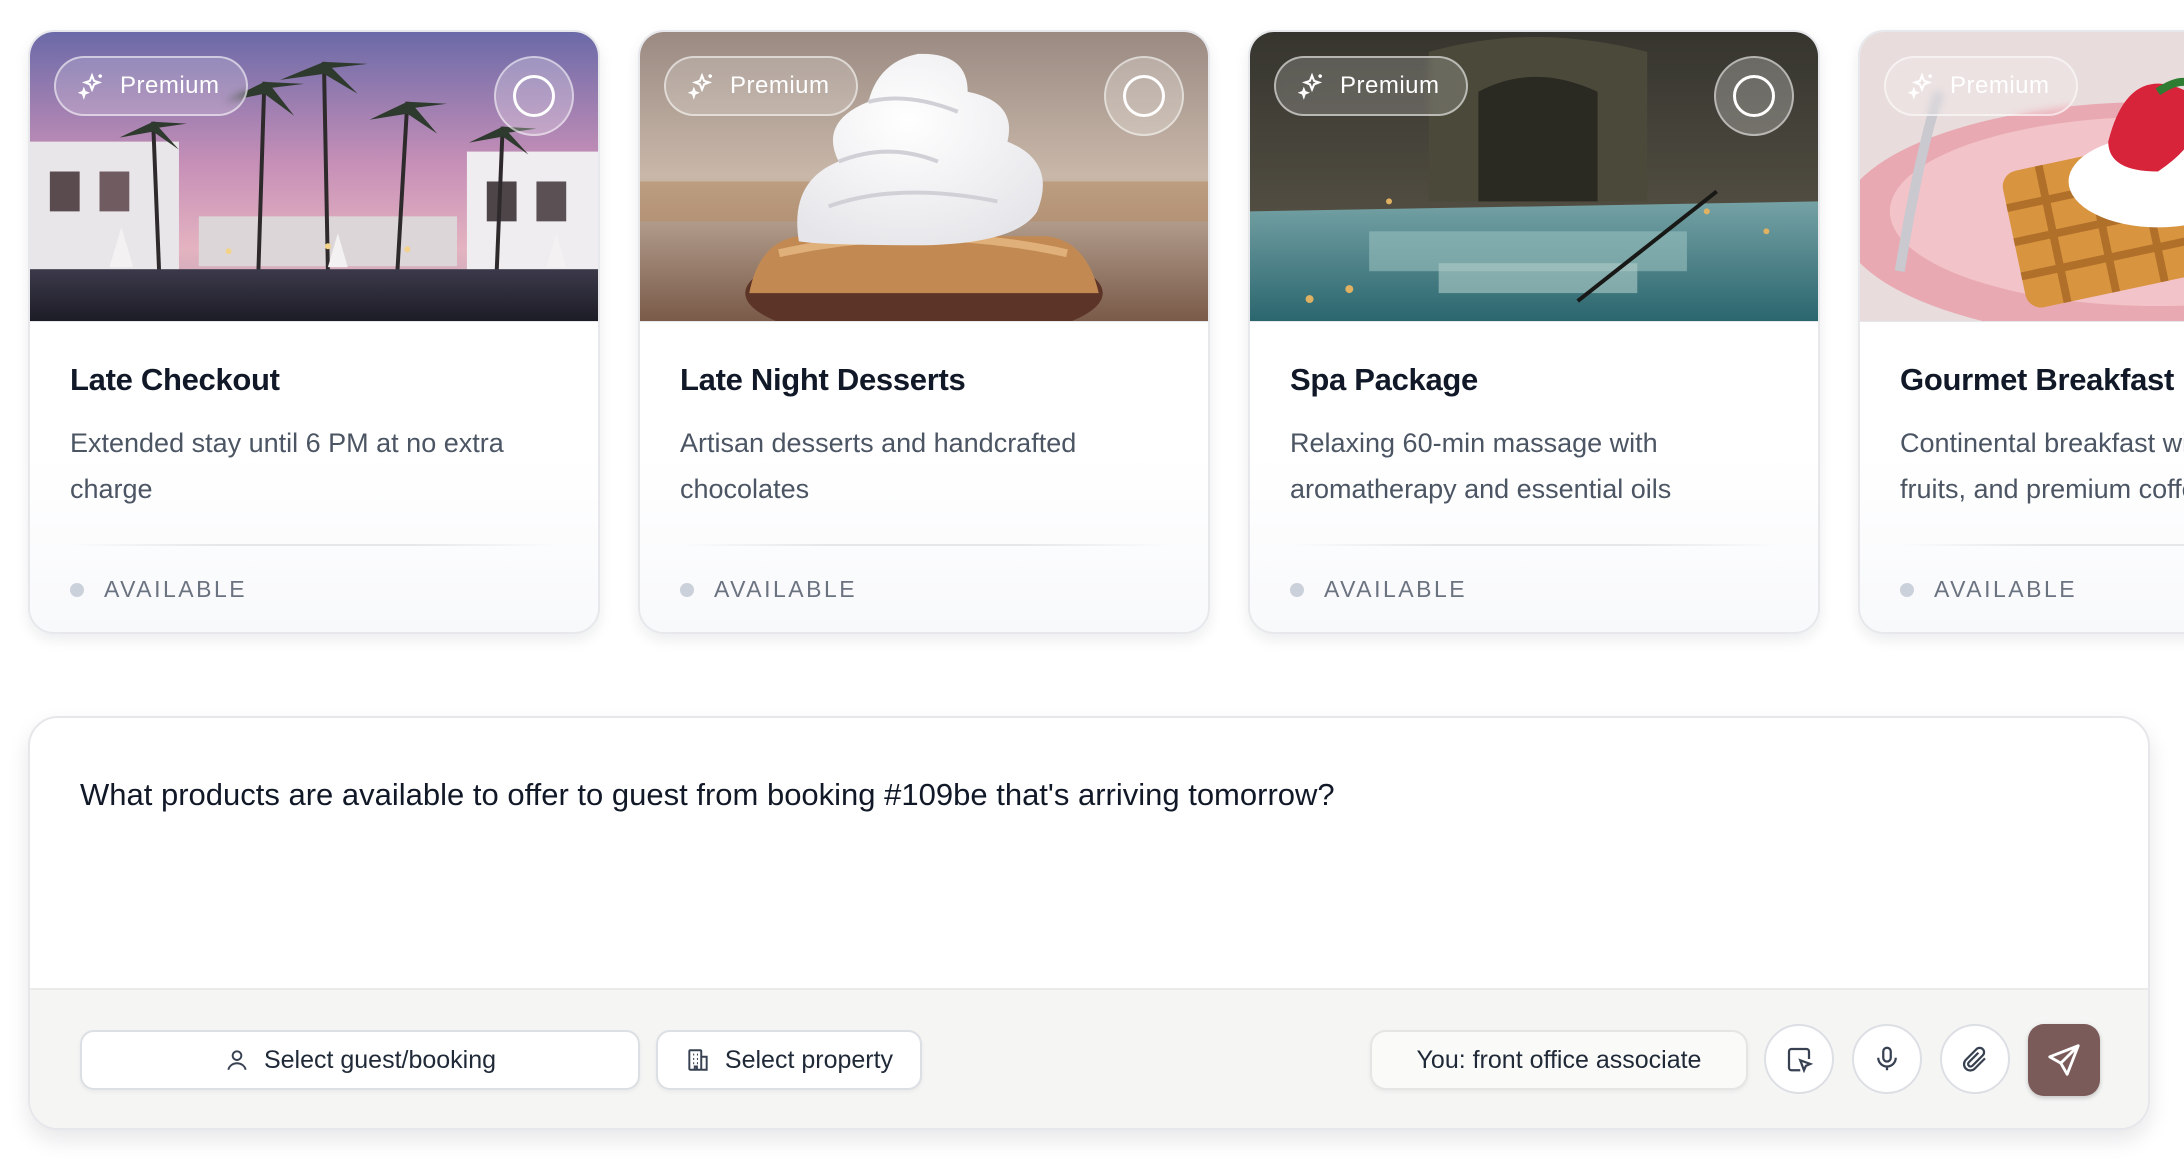  Describe the element at coordinates (1534, 177) in the screenshot. I see `product-image-spa: Premium` at that location.